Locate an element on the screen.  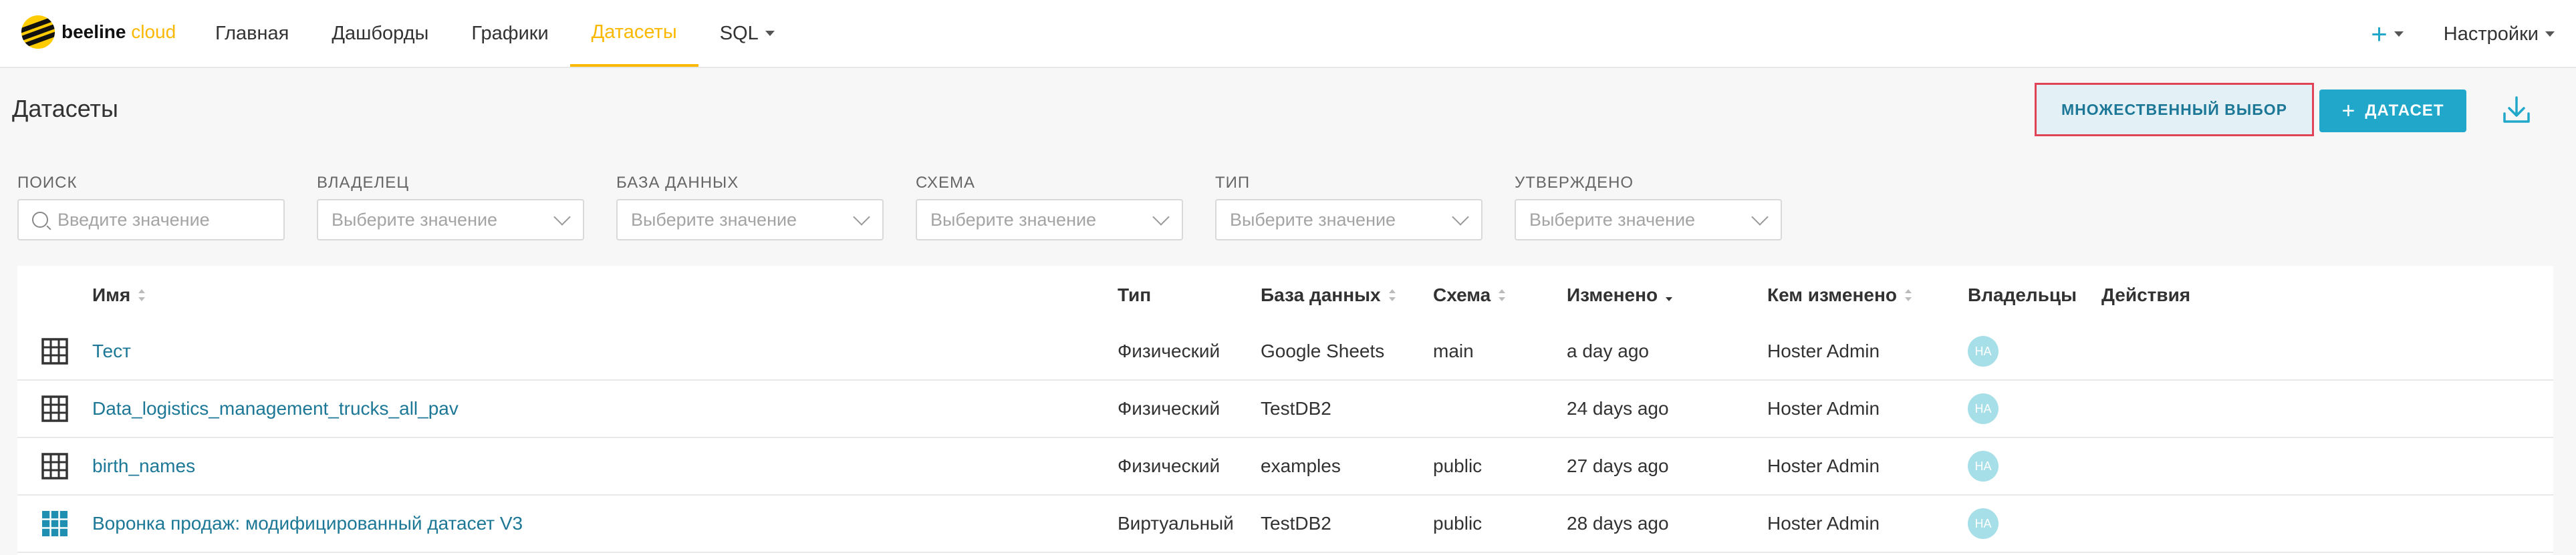
dataset-database: examples is located at coordinates (1301, 466).